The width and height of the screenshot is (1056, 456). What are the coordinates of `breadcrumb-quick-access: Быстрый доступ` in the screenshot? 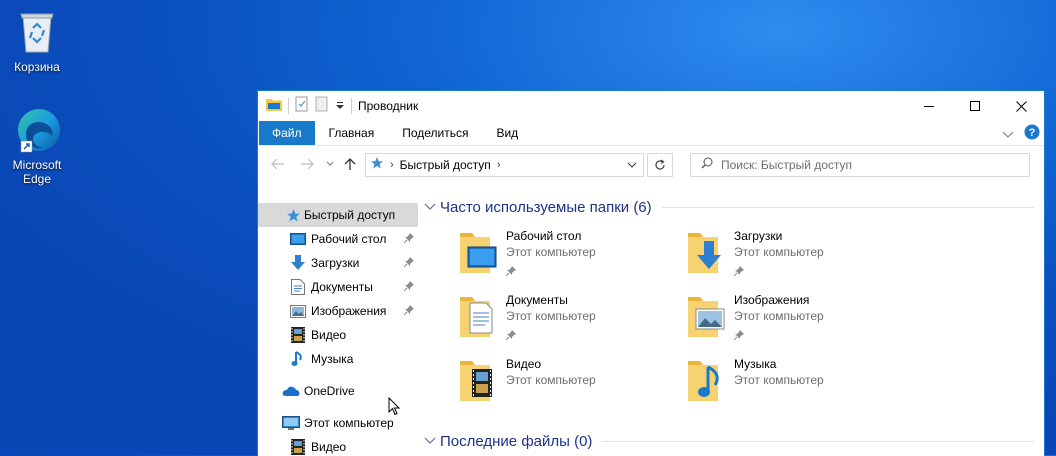 It's located at (445, 165).